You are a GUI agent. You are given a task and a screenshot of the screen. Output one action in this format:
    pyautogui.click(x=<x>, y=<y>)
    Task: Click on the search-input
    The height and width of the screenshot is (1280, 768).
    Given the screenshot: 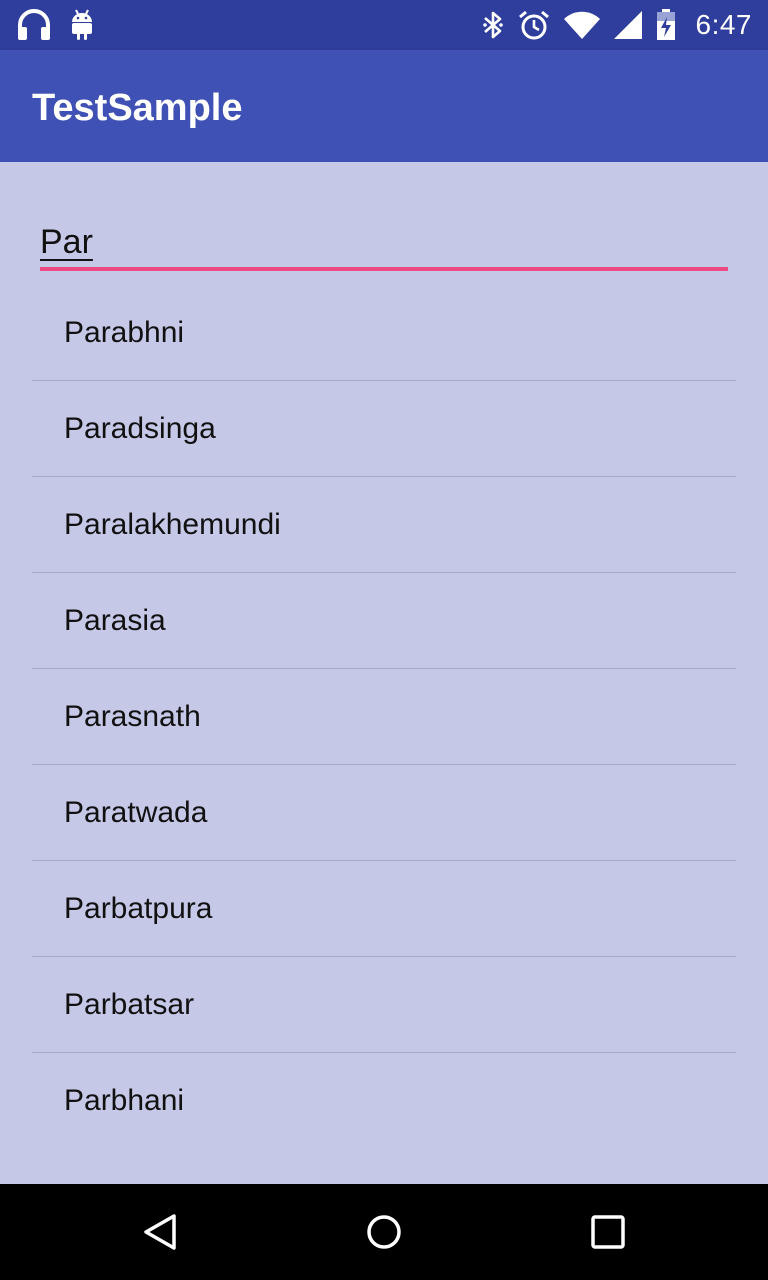 What is the action you would take?
    pyautogui.click(x=384, y=242)
    